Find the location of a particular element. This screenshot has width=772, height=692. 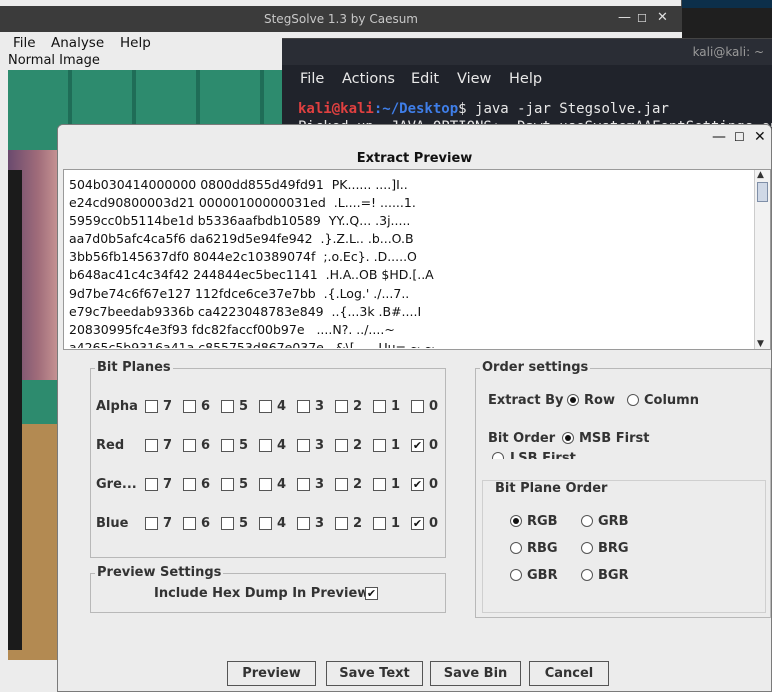

bit-plane-row-label: Alpha is located at coordinates (117, 406).